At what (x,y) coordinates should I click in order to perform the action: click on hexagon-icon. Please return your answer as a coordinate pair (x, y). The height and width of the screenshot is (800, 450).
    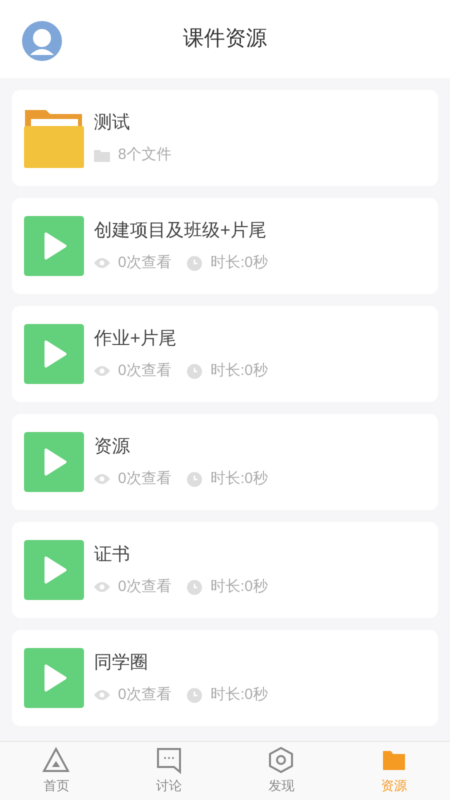
    Looking at the image, I should click on (281, 760).